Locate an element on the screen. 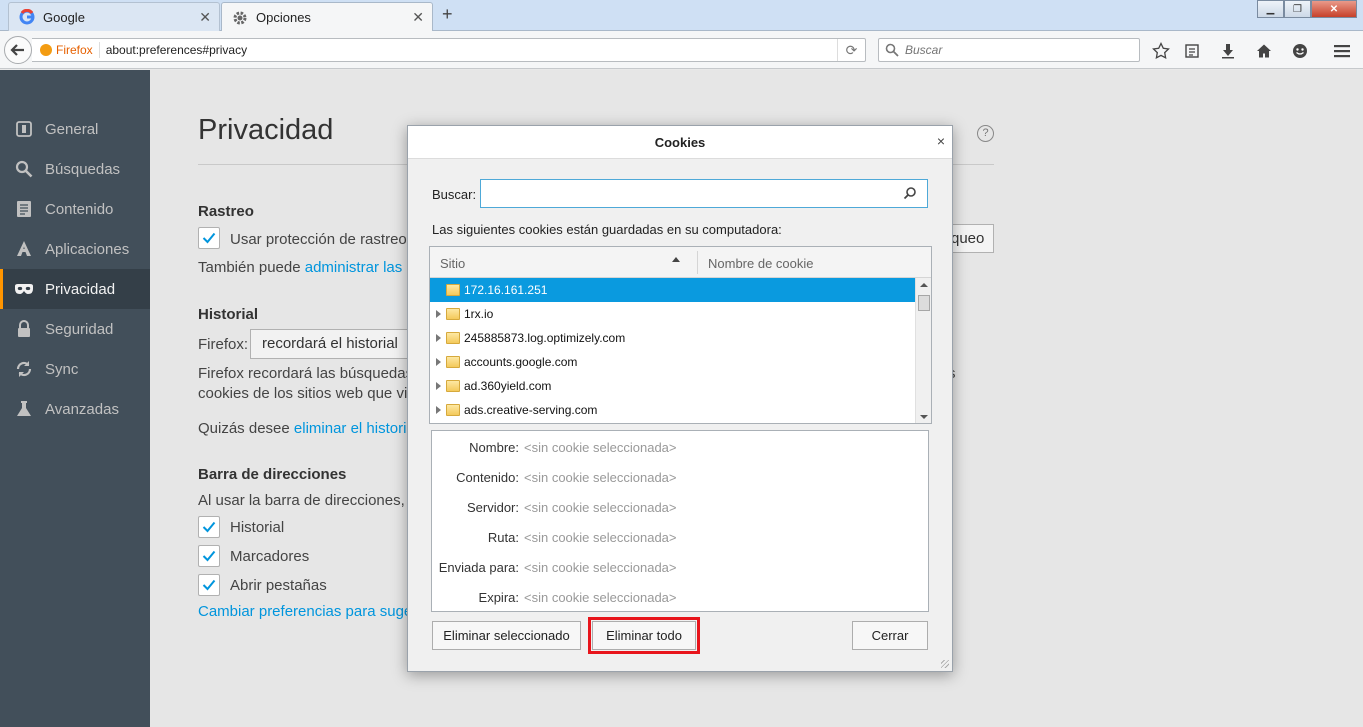  identity-label: Firefox is located at coordinates (74, 50).